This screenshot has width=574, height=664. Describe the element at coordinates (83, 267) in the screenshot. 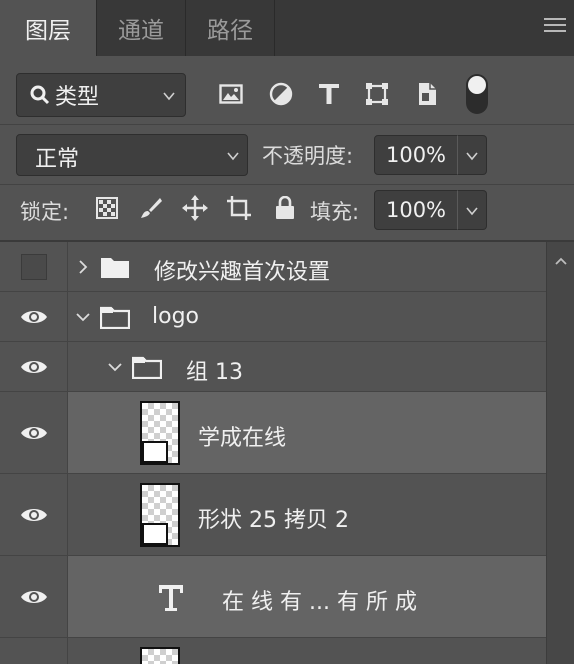

I see `chevron-right-icon` at that location.